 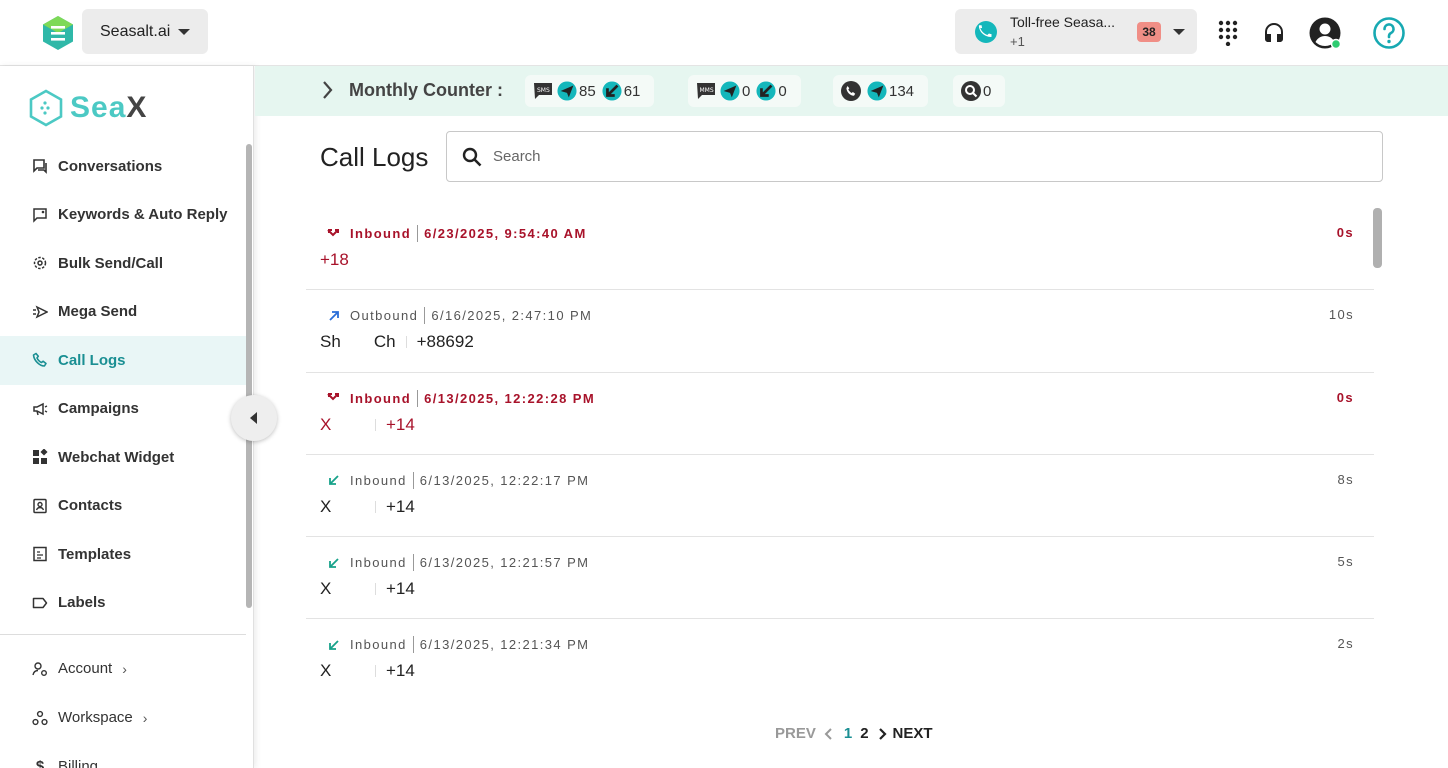 I want to click on sidebar-settings-nav: Account › Workspace › $ Billing, so click(x=123, y=706).